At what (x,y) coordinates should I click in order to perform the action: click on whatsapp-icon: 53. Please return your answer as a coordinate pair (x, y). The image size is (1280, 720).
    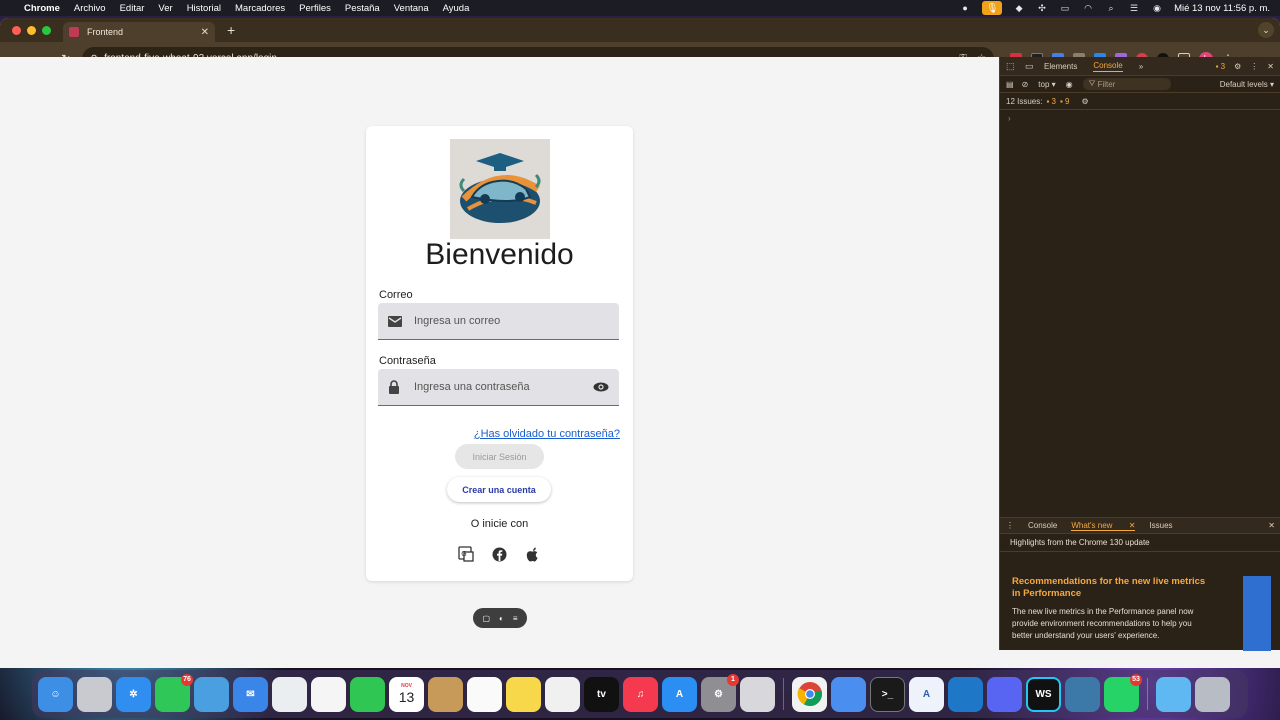
    Looking at the image, I should click on (1123, 692).